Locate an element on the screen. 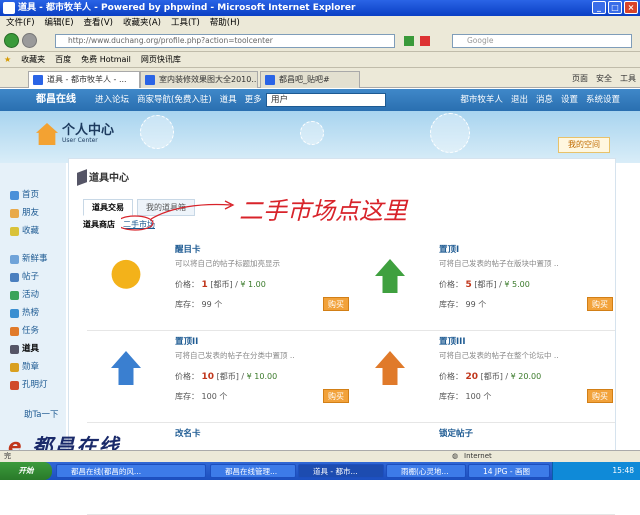 This screenshot has height=515, width=640. star-icon is located at coordinates (14, 231).